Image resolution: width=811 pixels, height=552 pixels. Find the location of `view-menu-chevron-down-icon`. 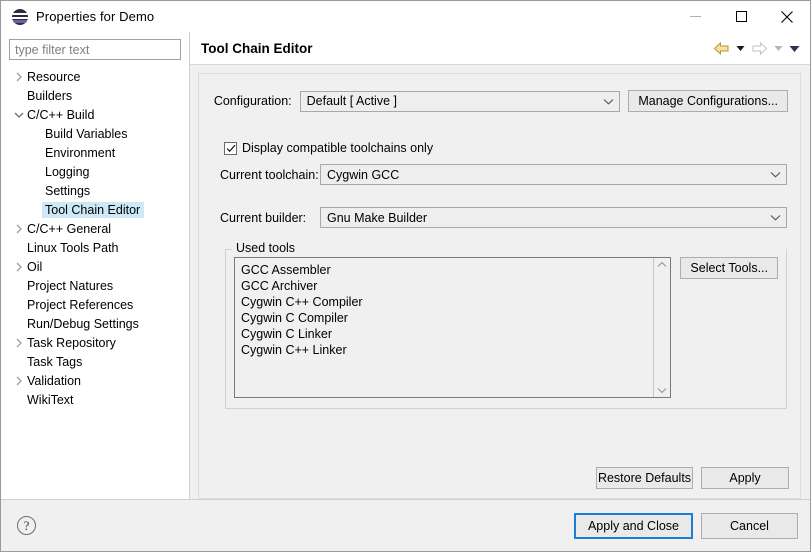

view-menu-chevron-down-icon is located at coordinates (794, 49).